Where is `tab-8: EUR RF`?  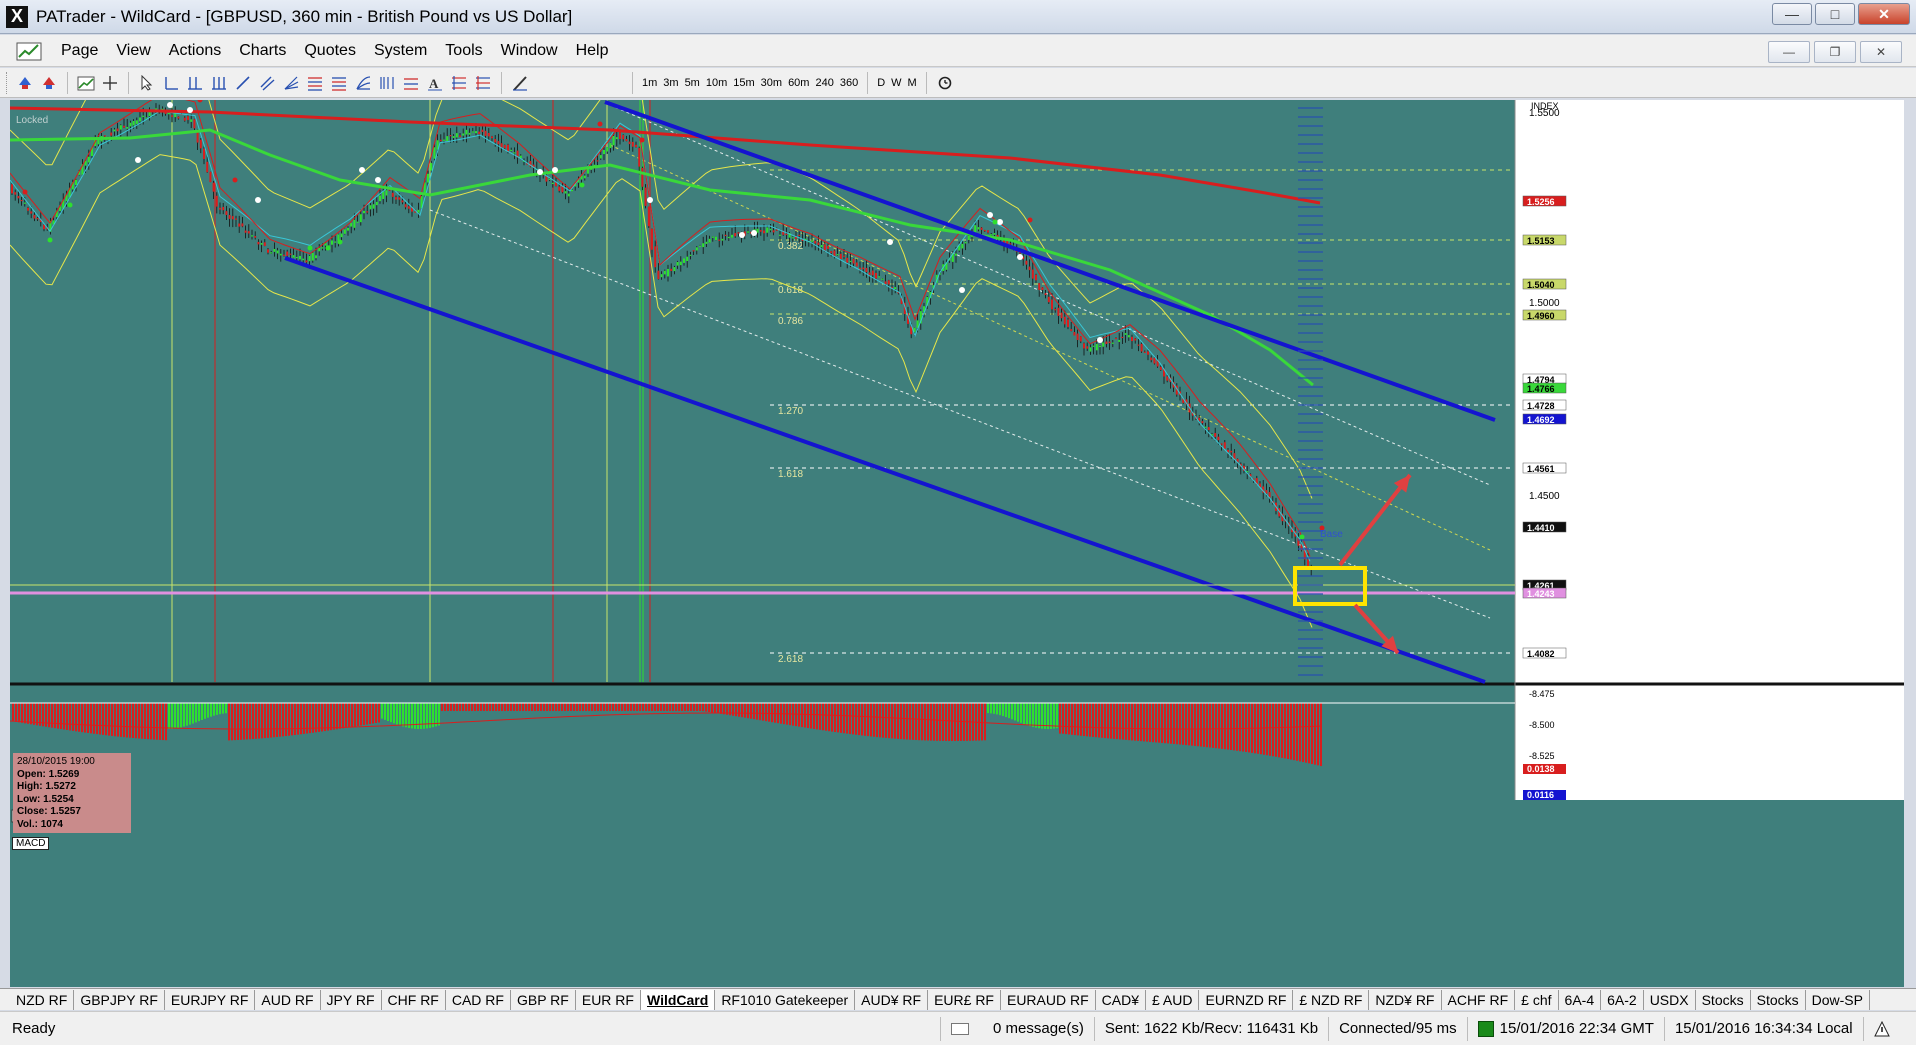
tab-8: EUR RF is located at coordinates (608, 999).